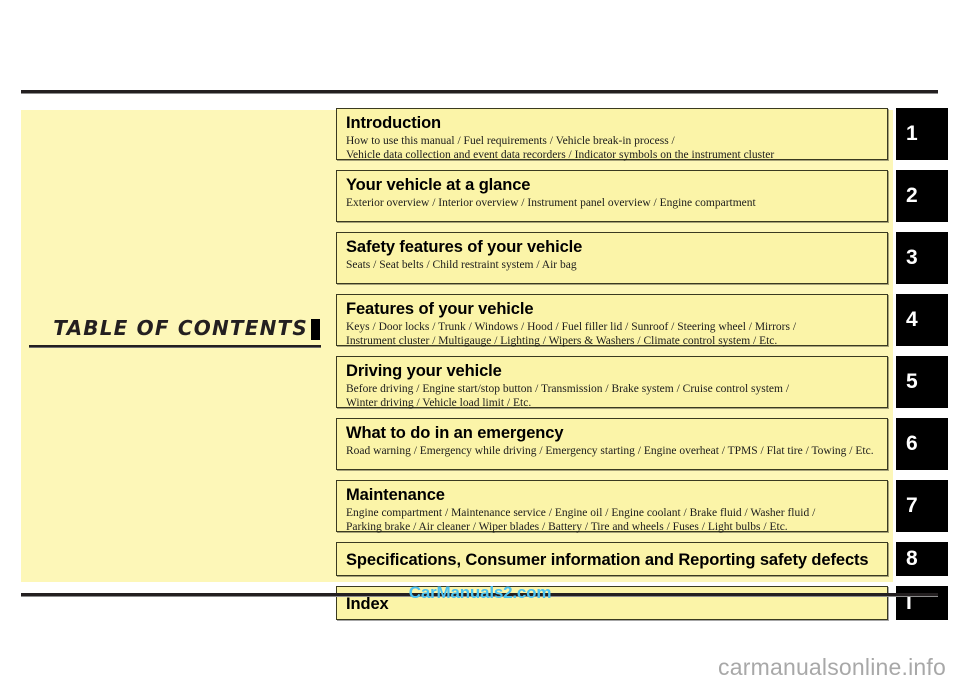 Image resolution: width=960 pixels, height=689 pixels. What do you see at coordinates (455, 433) in the screenshot?
I see `toc-section-heading: What to do in an emergency` at bounding box center [455, 433].